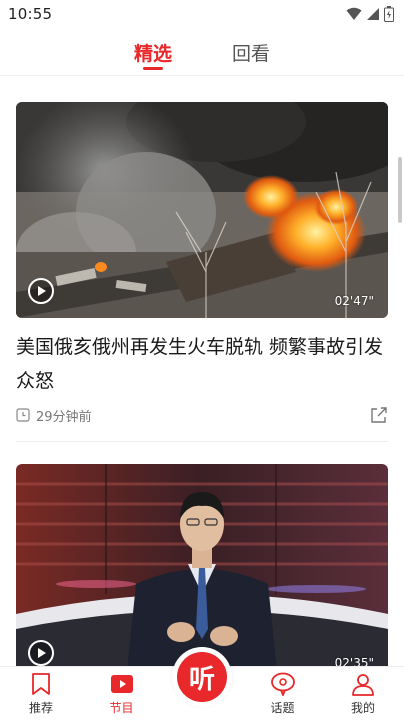 This screenshot has height=720, width=404. What do you see at coordinates (379, 415) in the screenshot?
I see `share-icon` at bounding box center [379, 415].